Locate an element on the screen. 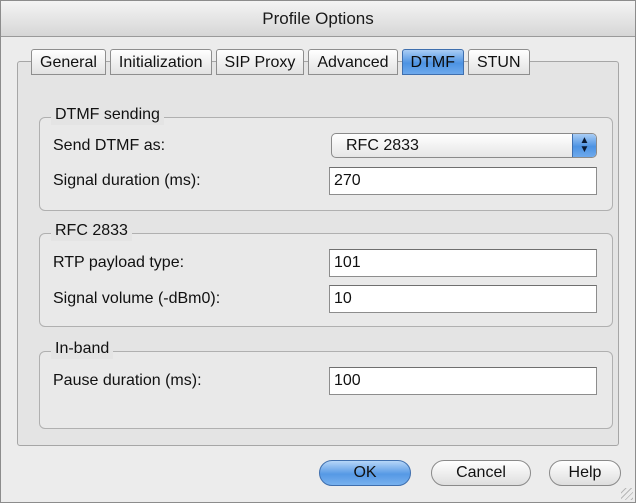  up-down-arrows-icon: ▲ ▼ is located at coordinates (584, 145).